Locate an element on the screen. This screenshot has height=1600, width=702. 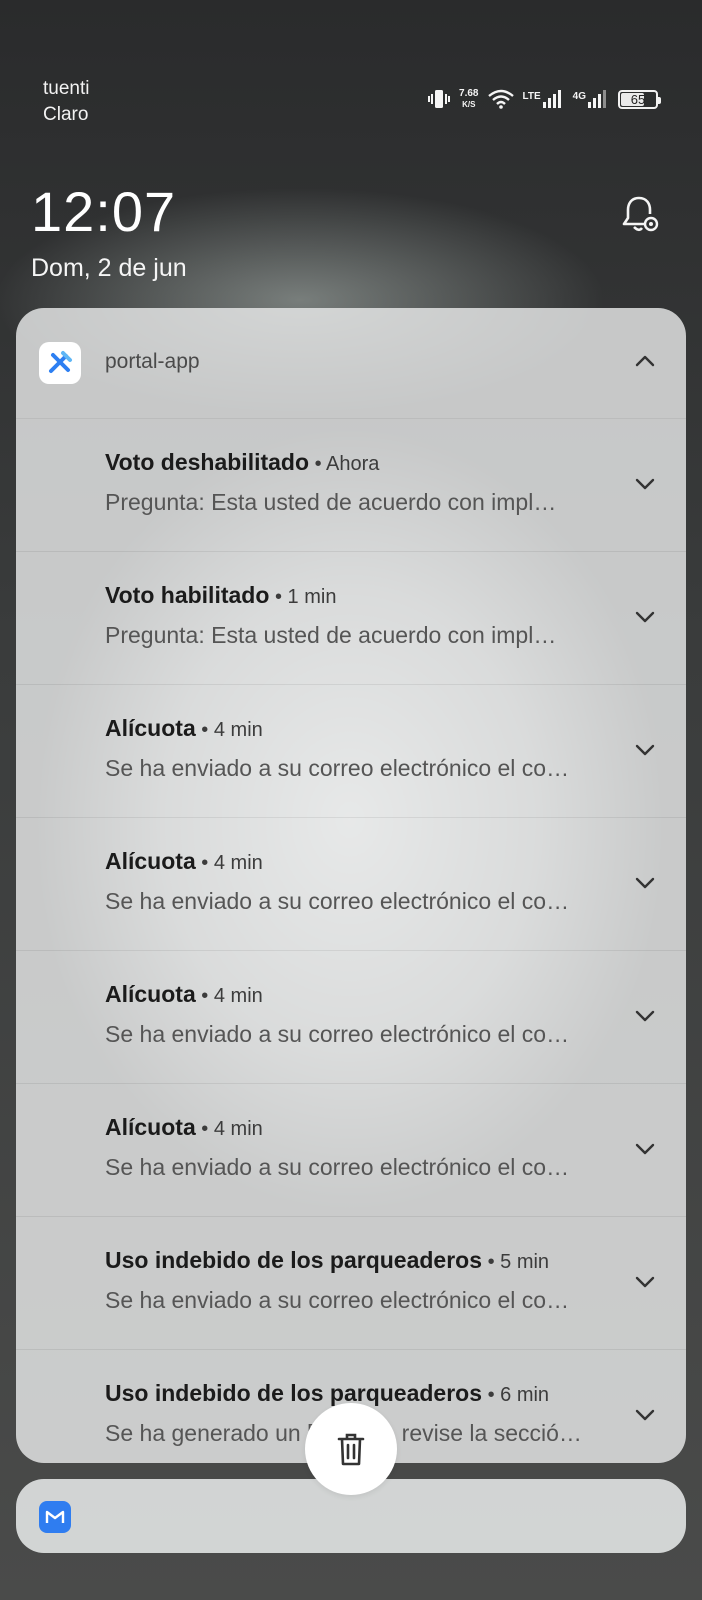
carrier-info: tuenti Claro is located at coordinates (66, 102).